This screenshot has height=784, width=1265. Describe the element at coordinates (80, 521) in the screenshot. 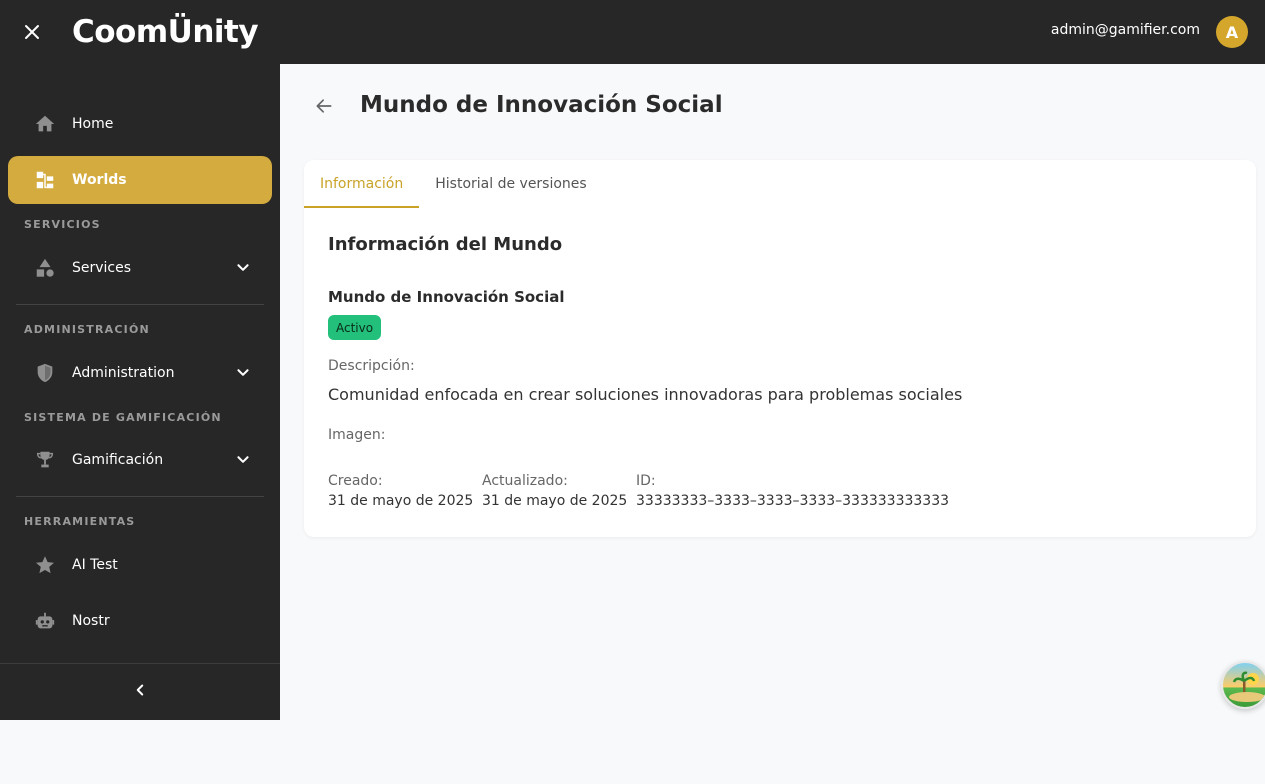

I see `section-header-herramientas: HERRAMIENTAS` at that location.